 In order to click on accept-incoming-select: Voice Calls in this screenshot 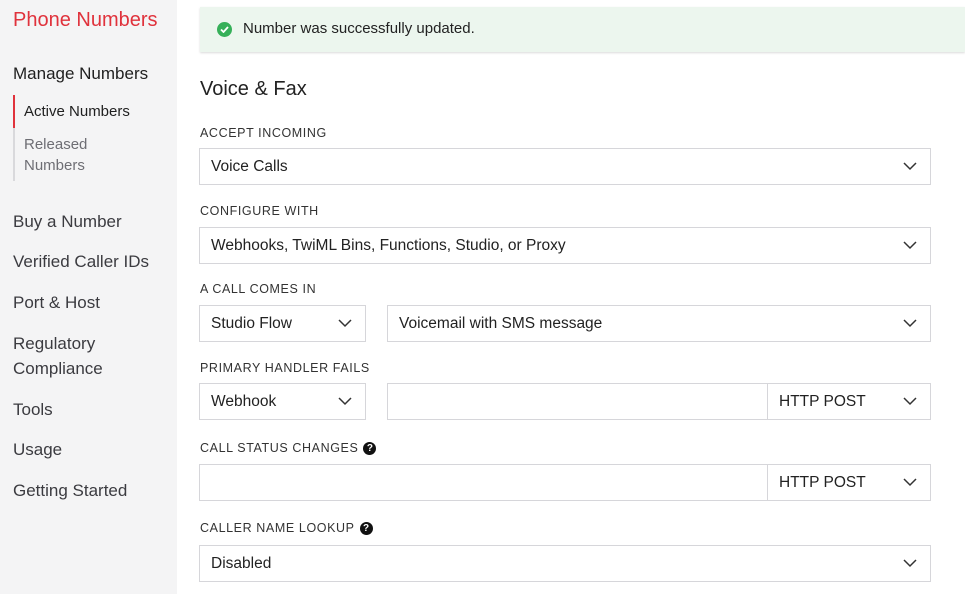, I will do `click(565, 166)`.